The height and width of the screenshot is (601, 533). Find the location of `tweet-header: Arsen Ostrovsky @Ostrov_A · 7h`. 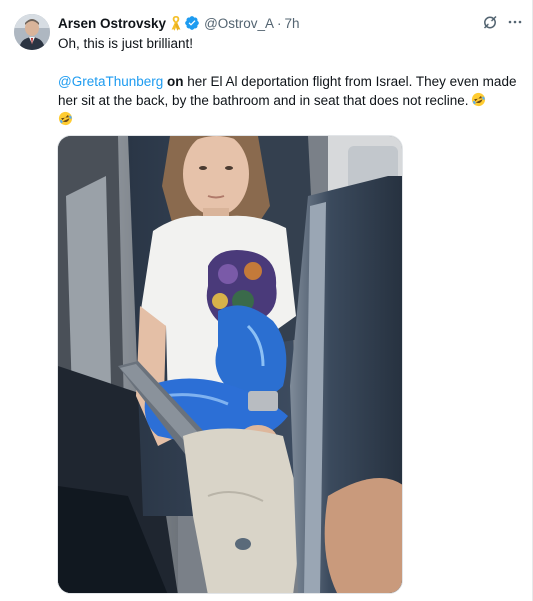

tweet-header: Arsen Ostrovsky @Ostrov_A · 7h is located at coordinates (179, 23).